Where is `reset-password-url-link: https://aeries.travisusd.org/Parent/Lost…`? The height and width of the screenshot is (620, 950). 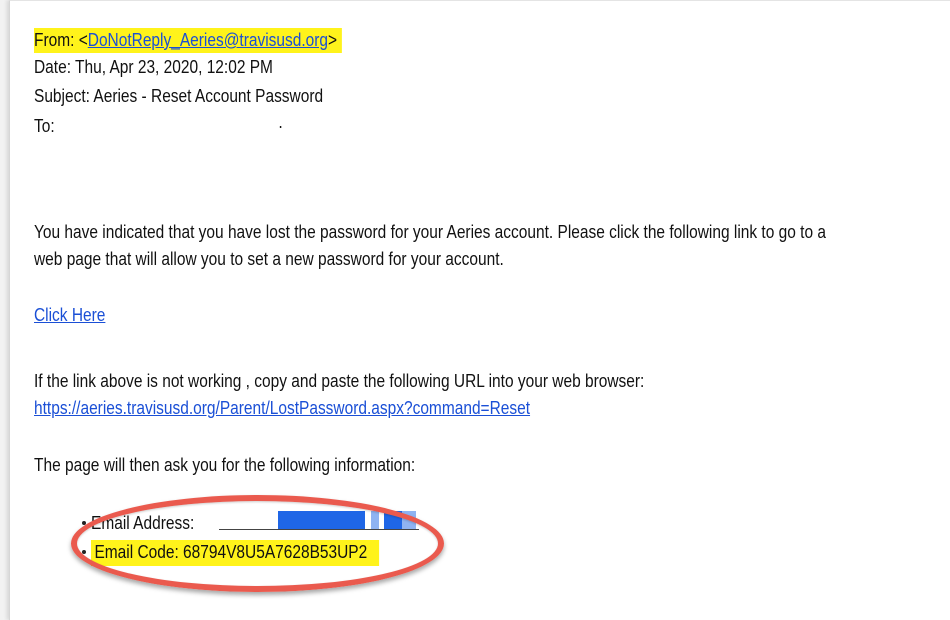 reset-password-url-link: https://aeries.travisusd.org/Parent/Lost… is located at coordinates (282, 408).